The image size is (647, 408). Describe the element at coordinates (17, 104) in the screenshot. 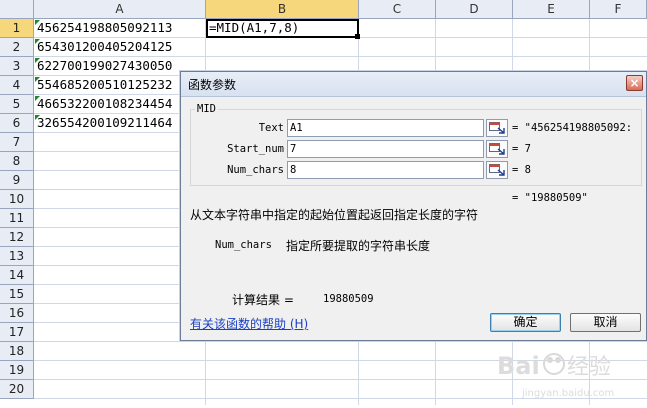

I see `row-header: 5` at that location.